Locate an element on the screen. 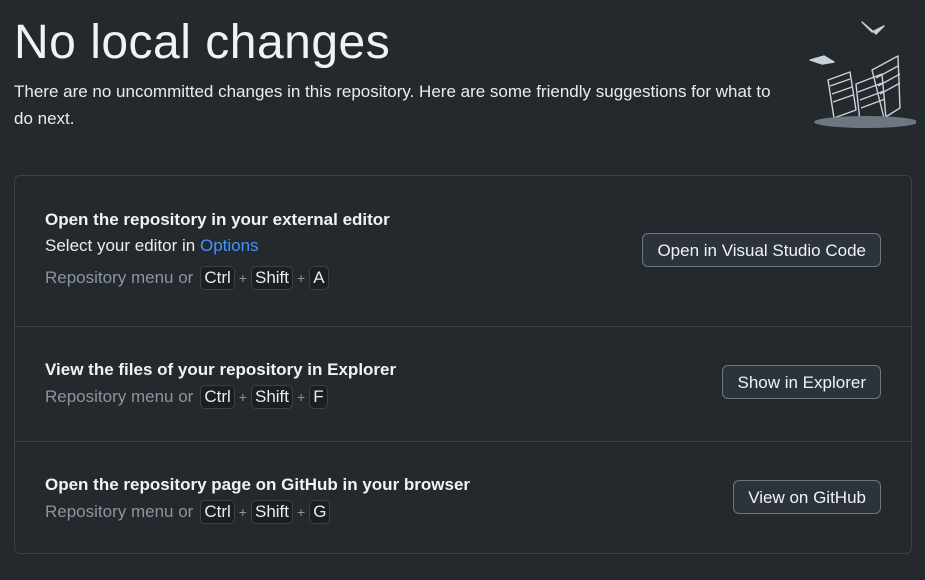  open-in-editor-button: Open in Visual Studio Code is located at coordinates (761, 250).